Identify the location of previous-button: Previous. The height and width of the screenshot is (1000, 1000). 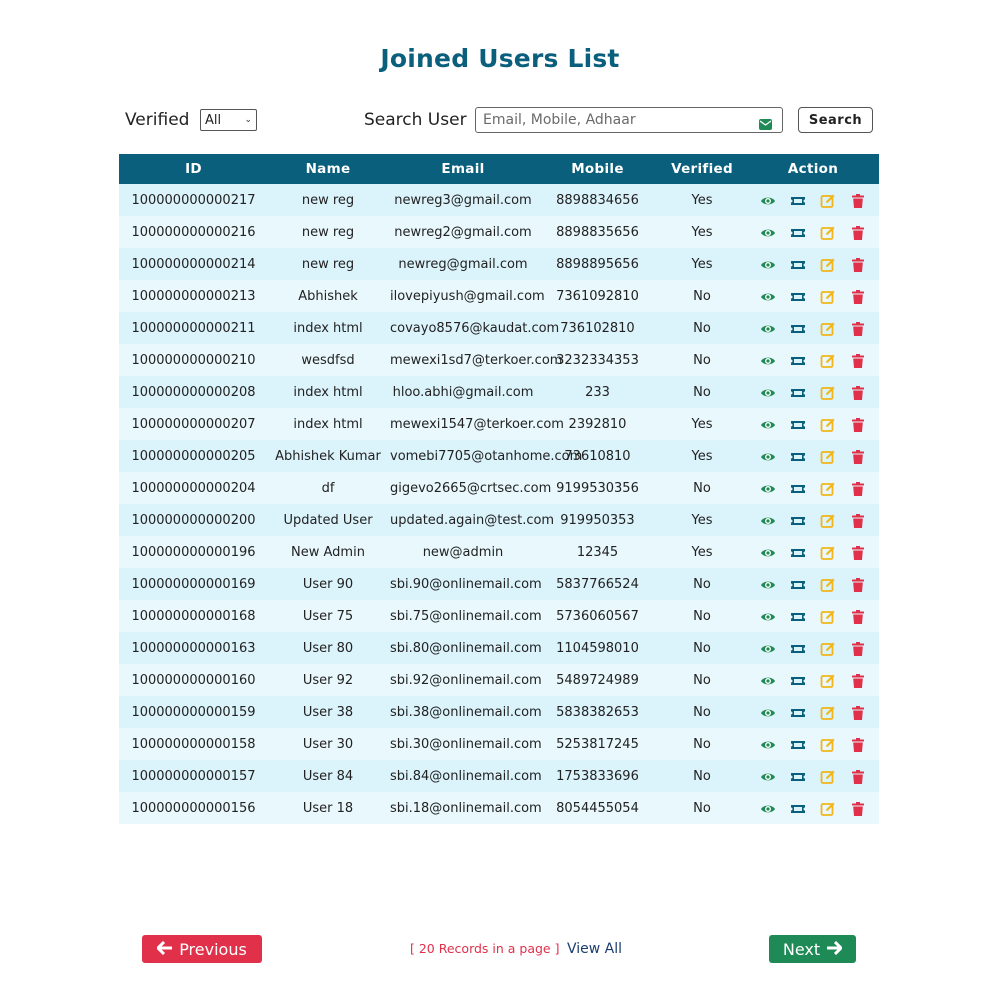
(202, 949).